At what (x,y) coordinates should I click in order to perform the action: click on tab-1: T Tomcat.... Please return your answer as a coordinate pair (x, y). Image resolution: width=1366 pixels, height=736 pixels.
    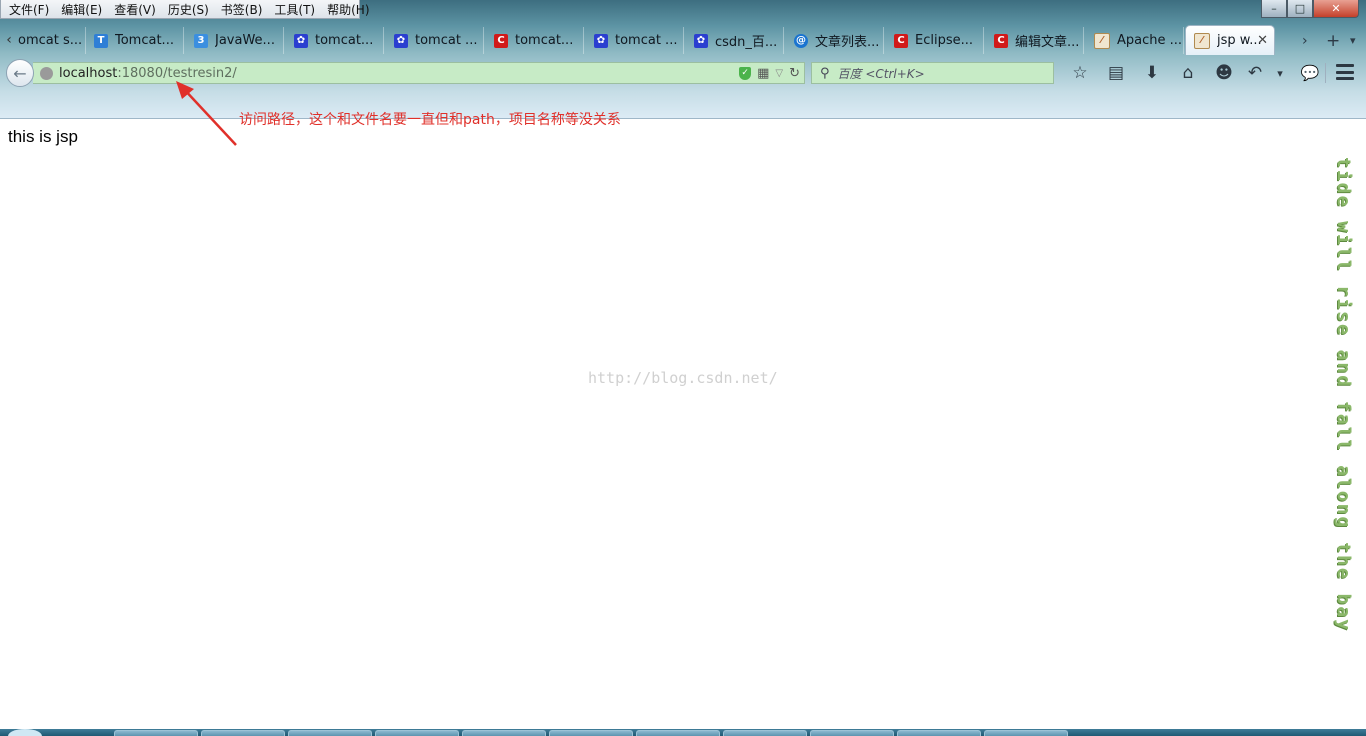
    Looking at the image, I should click on (135, 40).